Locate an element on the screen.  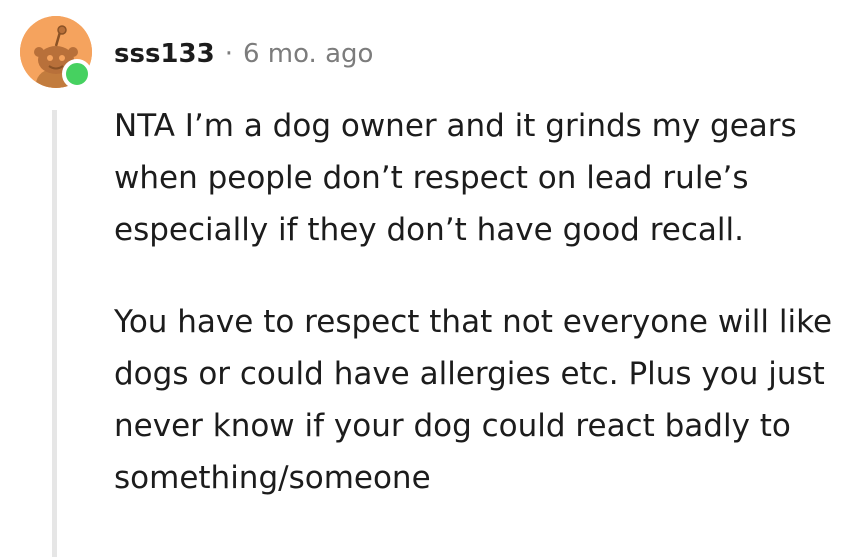
online-status-dot is located at coordinates (77, 74).